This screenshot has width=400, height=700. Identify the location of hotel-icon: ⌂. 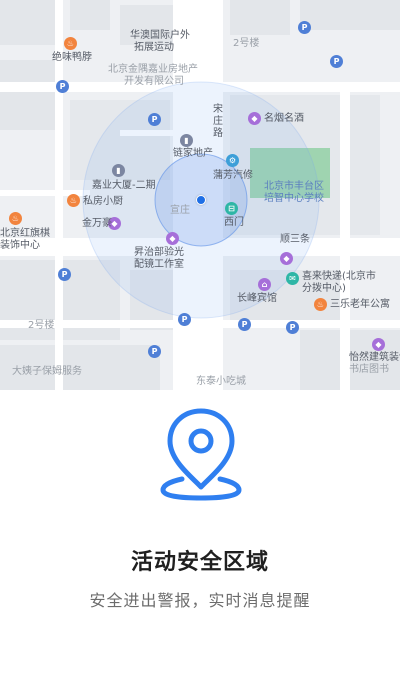
(264, 284).